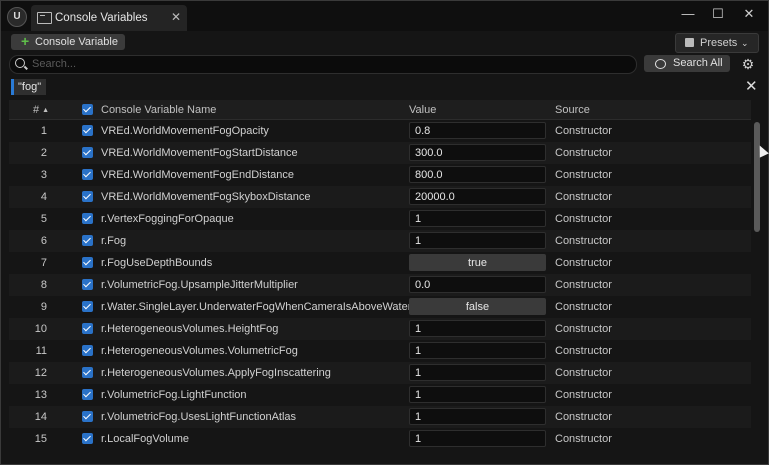 Image resolution: width=769 pixels, height=465 pixels. What do you see at coordinates (477, 130) in the screenshot?
I see `value-field: 0.8` at bounding box center [477, 130].